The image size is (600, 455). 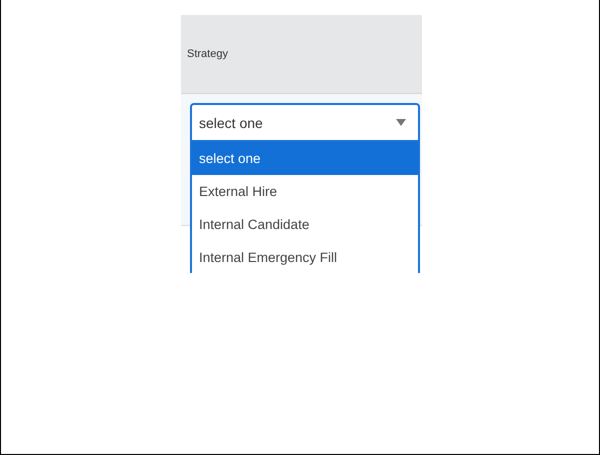 I want to click on dropdown-option: Internal Emergency Fill, so click(x=305, y=257).